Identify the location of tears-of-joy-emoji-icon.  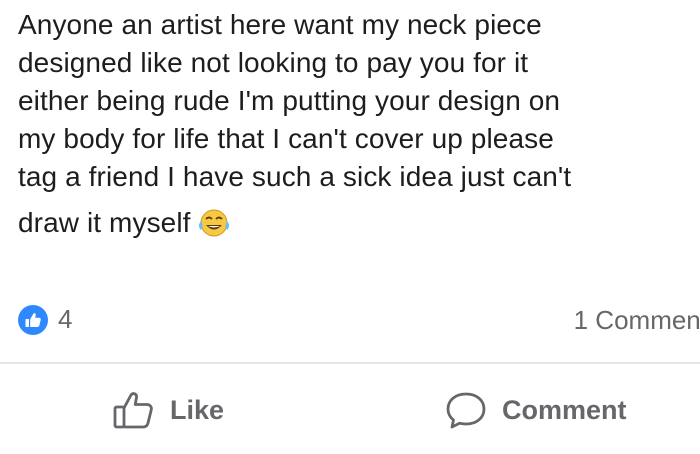
(214, 228).